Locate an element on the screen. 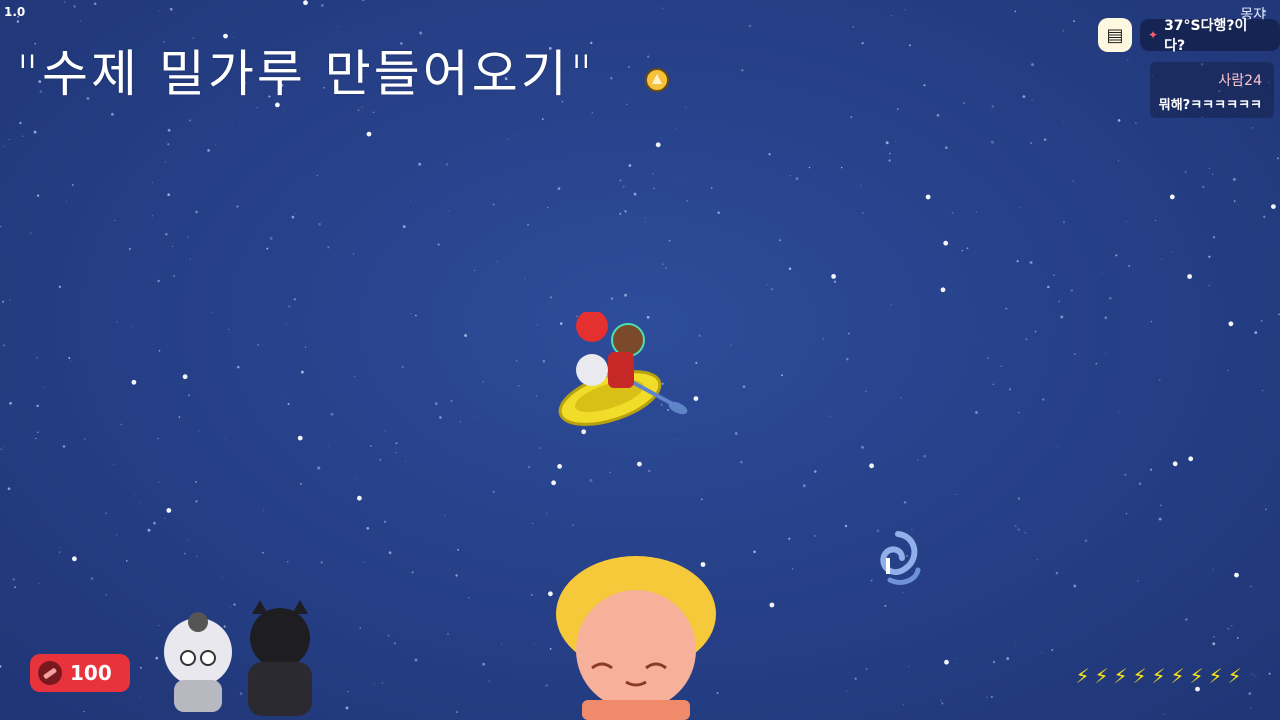 Image resolution: width=1280 pixels, height=720 pixels. player-head-white is located at coordinates (592, 370).